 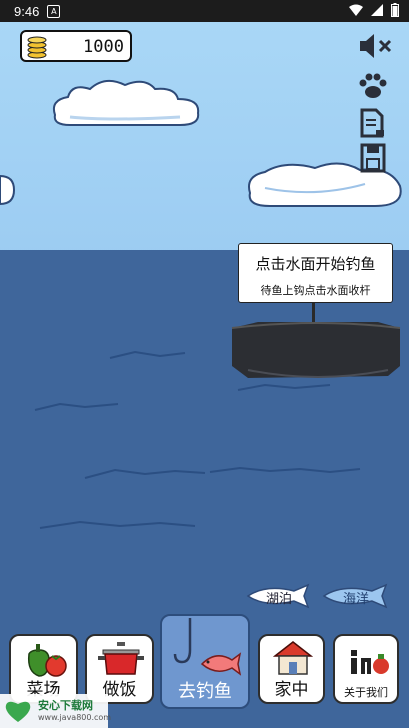 I want to click on instruction-tooltip: 点击水面开始钓鱼 待鱼上钩点击水面收杆, so click(x=315, y=273).